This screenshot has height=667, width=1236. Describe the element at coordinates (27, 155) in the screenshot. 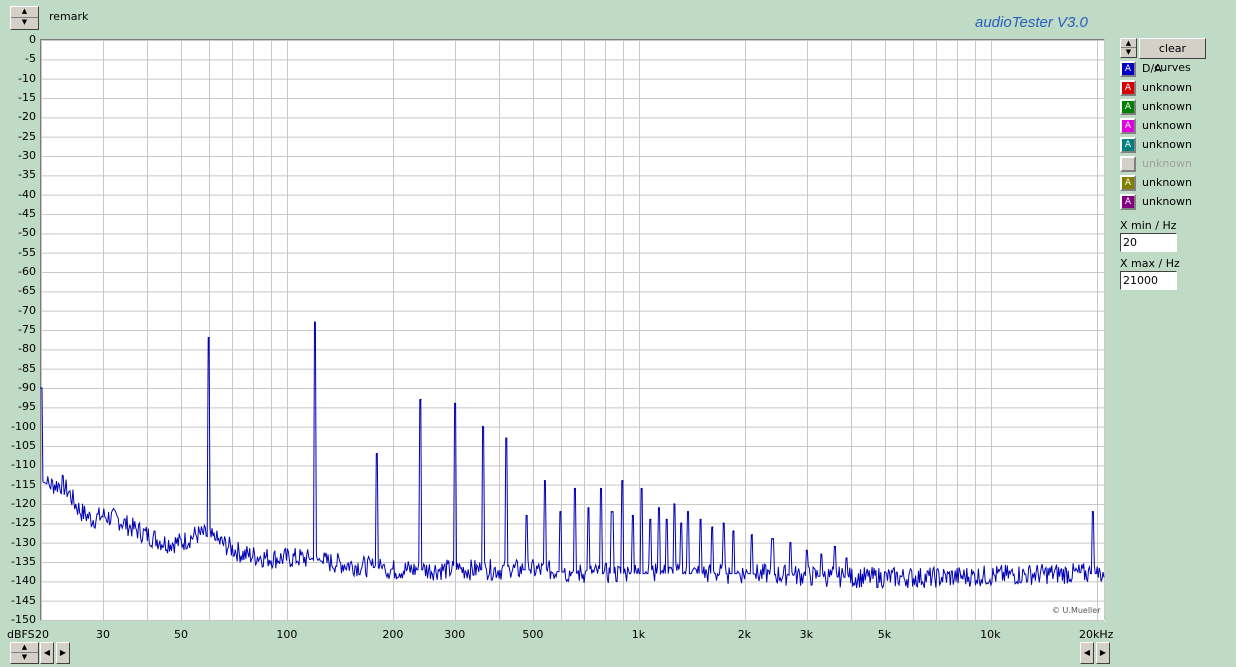

I see `y-tick-label: -30` at that location.